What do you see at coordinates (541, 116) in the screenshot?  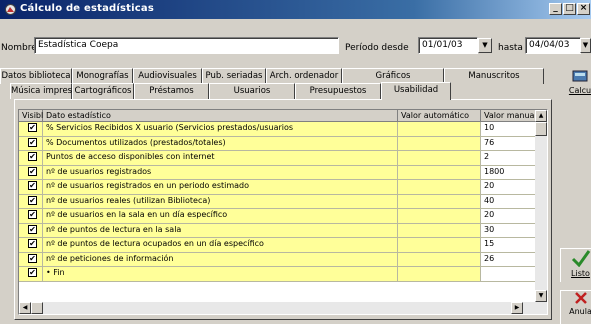 I see `scroll-up-button: ▲` at bounding box center [541, 116].